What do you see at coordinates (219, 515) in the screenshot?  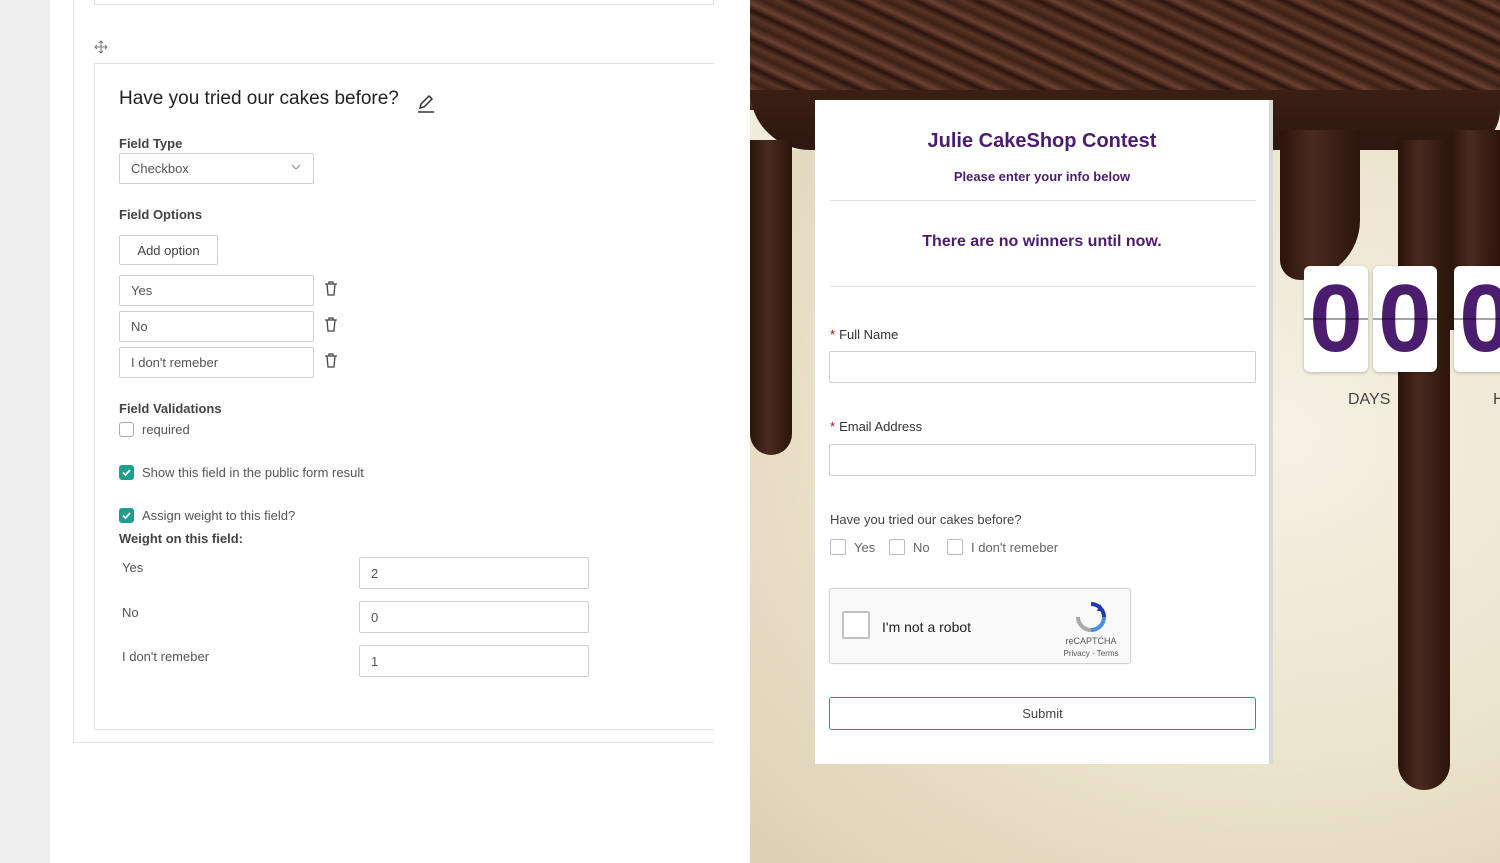 I see `assign-weight-label: Assign weight to this field?` at bounding box center [219, 515].